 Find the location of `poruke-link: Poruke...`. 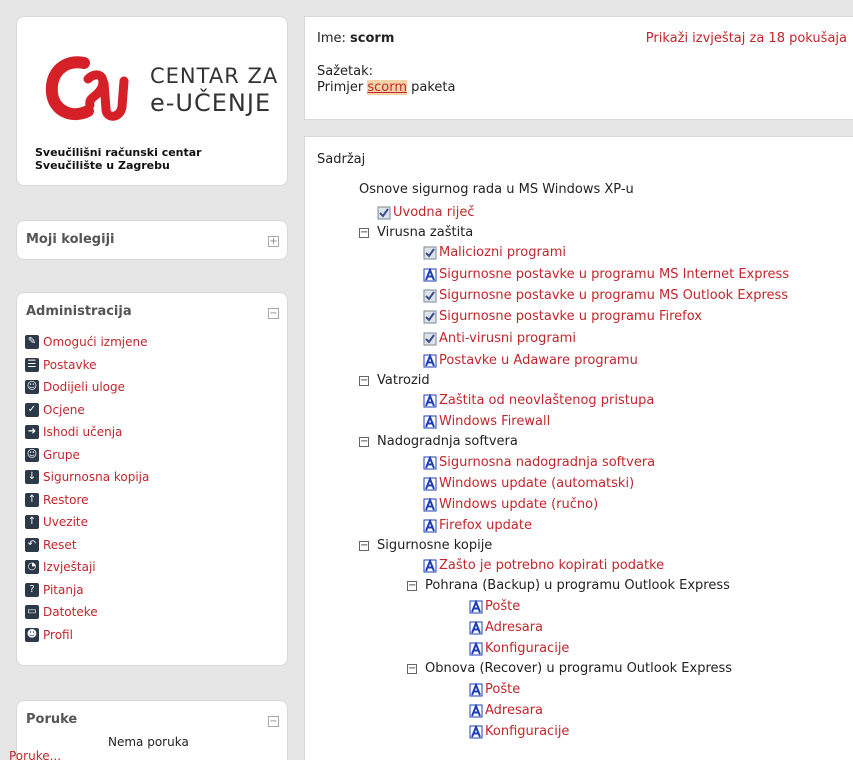

poruke-link: Poruke... is located at coordinates (35, 754).